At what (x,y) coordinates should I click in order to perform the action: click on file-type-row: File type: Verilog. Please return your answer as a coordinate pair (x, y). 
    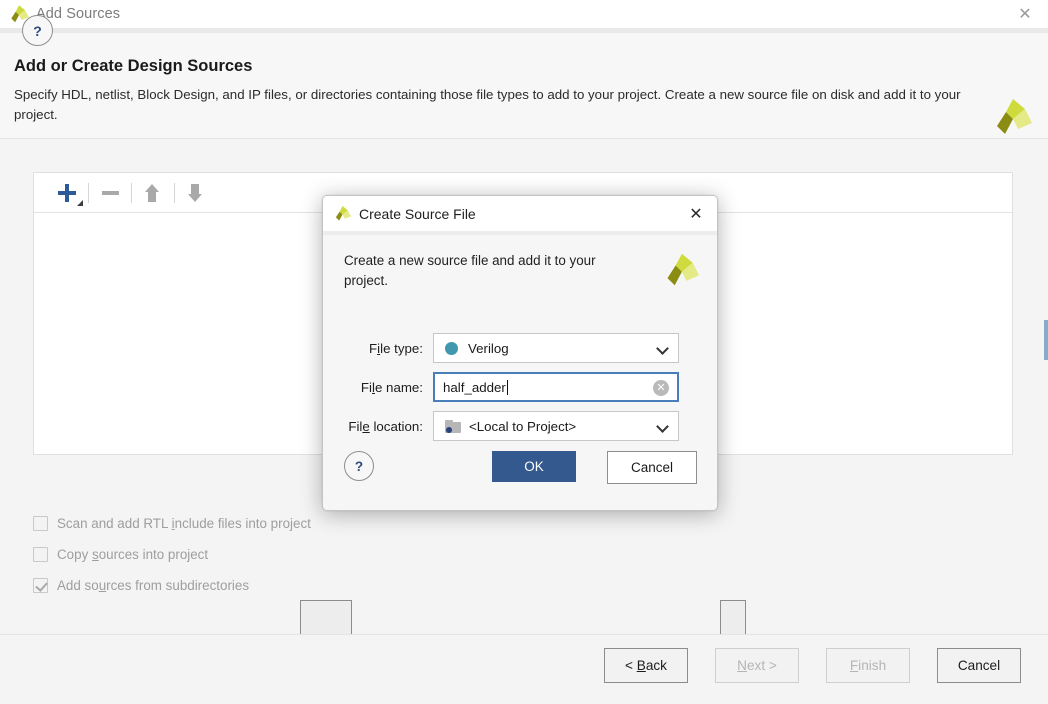
    Looking at the image, I should click on (509, 348).